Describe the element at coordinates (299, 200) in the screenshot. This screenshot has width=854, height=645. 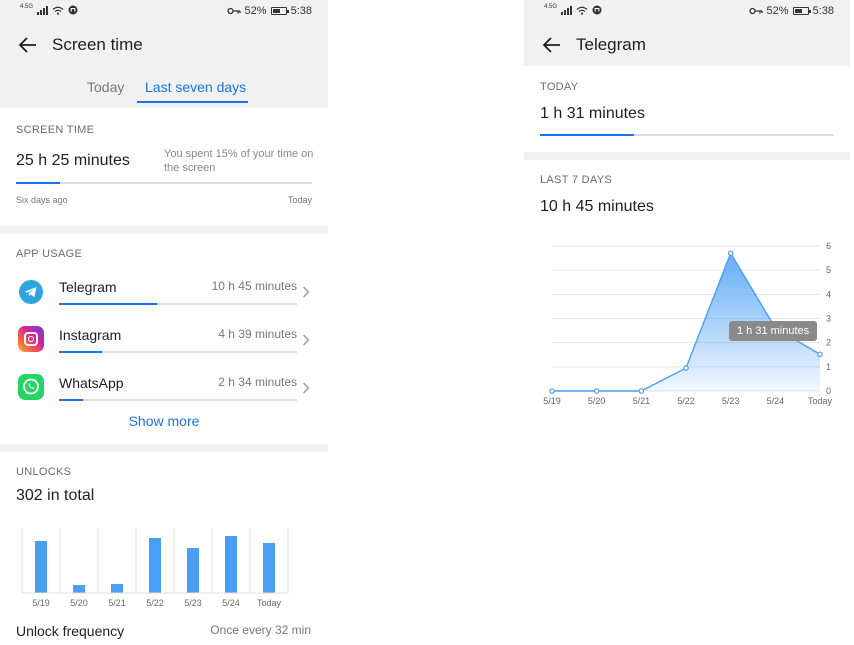
I see `range-end-label: Today` at that location.